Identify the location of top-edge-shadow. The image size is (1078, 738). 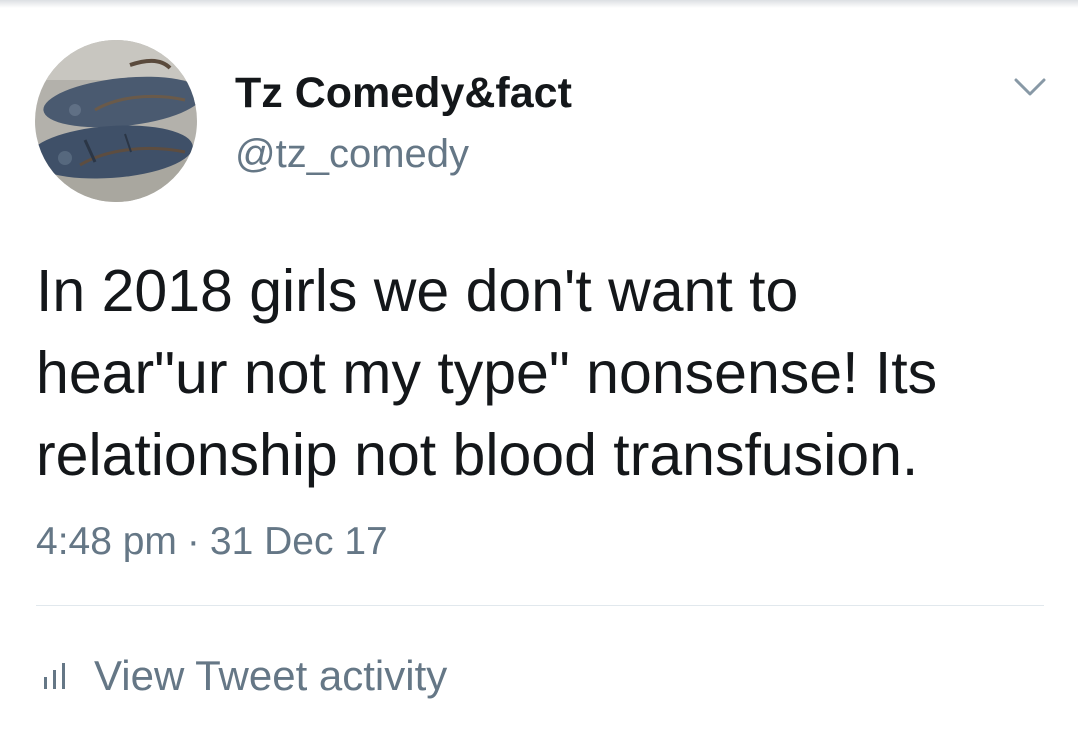
(539, 4).